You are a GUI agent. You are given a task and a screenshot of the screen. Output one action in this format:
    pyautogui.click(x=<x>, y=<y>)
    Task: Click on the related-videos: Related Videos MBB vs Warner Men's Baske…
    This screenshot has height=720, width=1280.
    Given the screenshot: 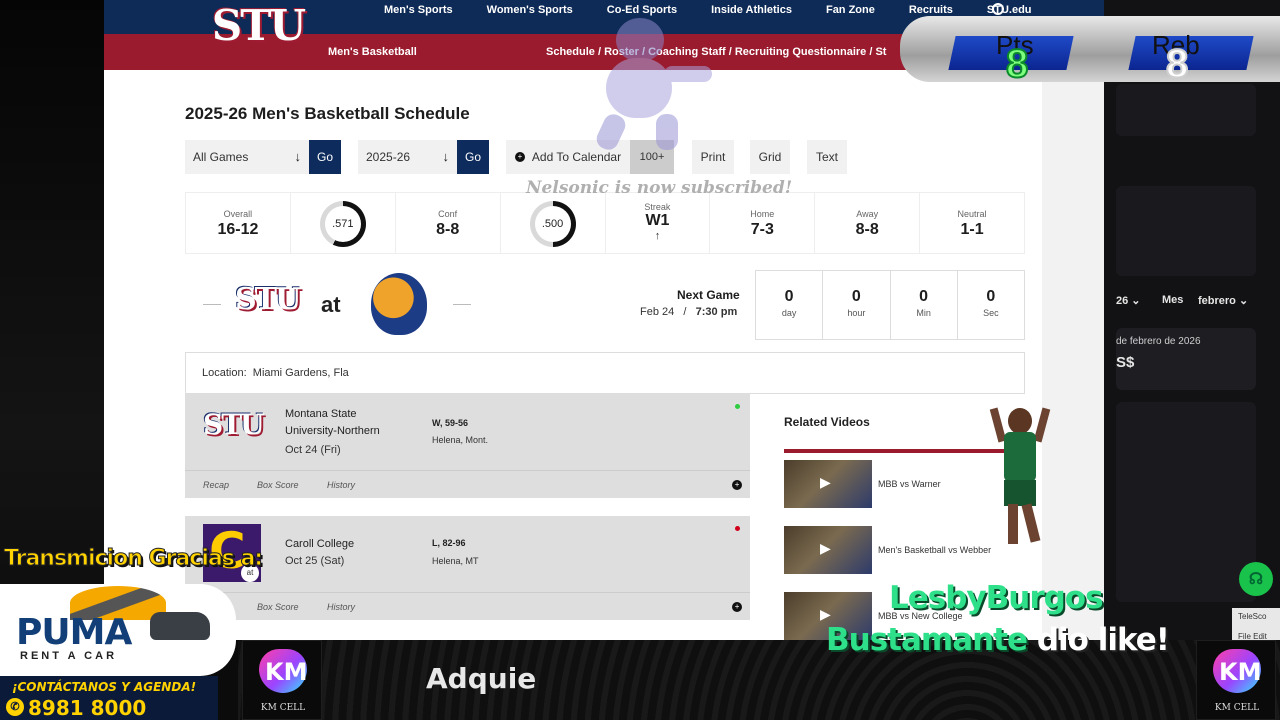 What is the action you would take?
    pyautogui.click(x=899, y=527)
    